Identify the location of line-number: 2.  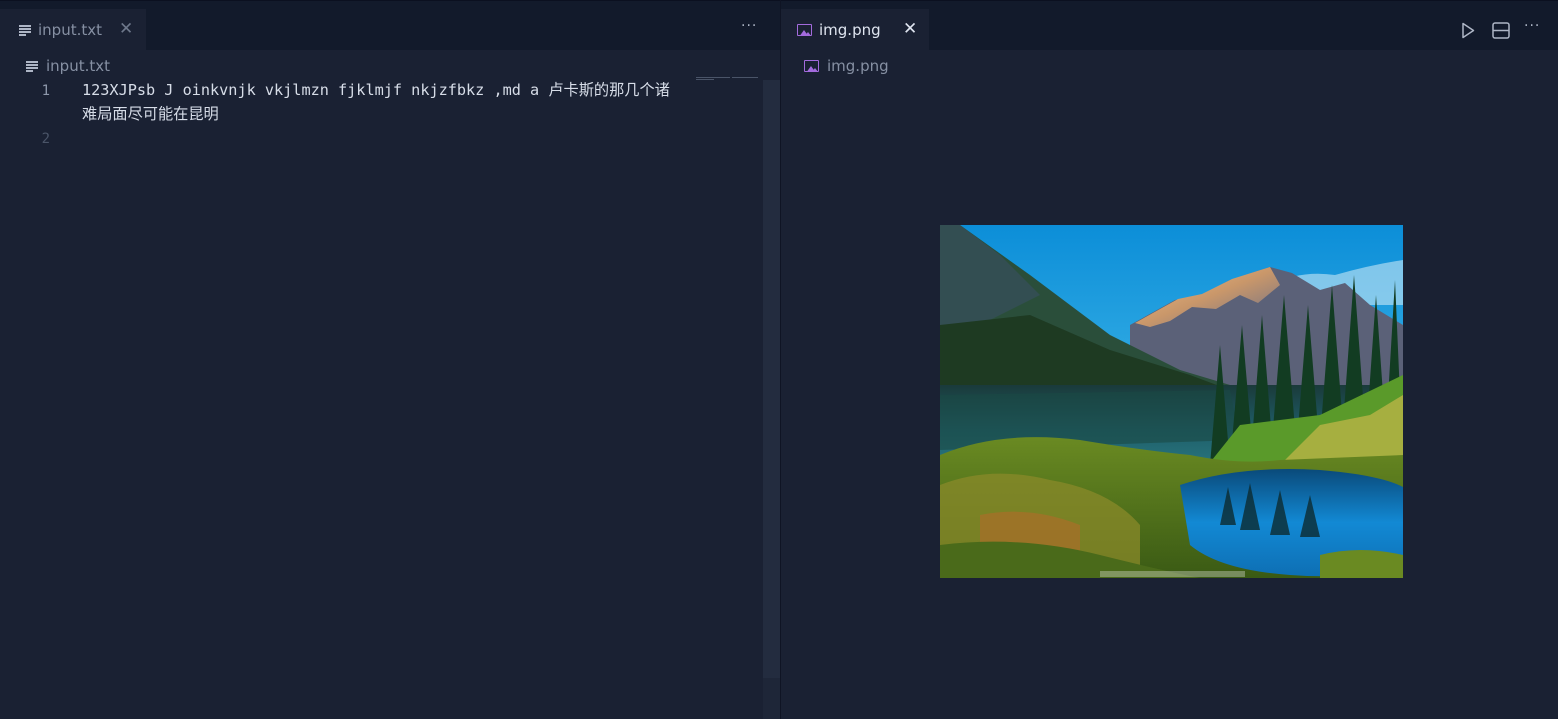
(45, 139).